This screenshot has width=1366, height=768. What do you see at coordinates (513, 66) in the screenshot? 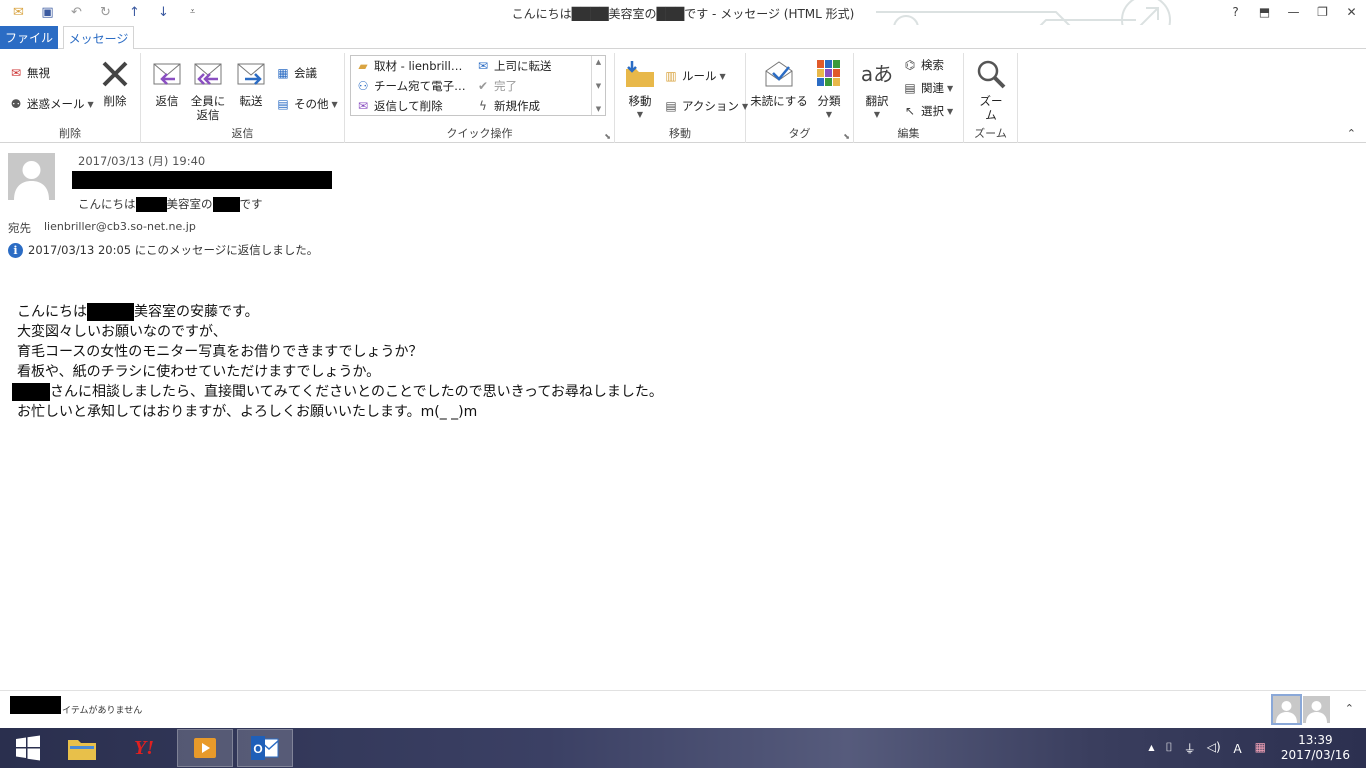
I see `quick-step-item: ✉ 上司に転送` at bounding box center [513, 66].